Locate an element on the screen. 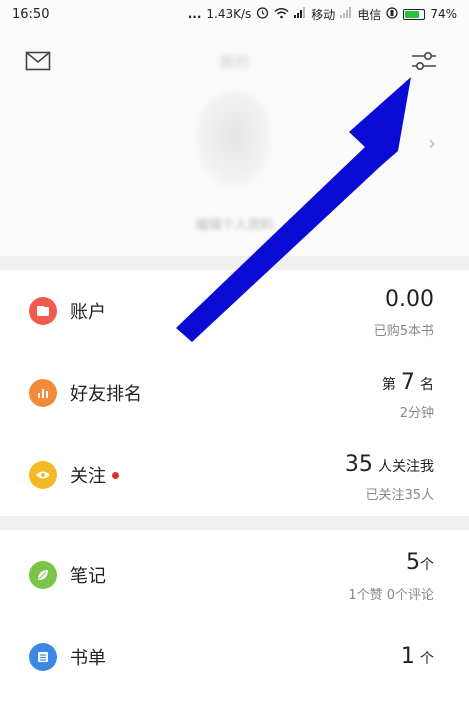 This screenshot has height=702, width=469. notification-dot is located at coordinates (115, 475).